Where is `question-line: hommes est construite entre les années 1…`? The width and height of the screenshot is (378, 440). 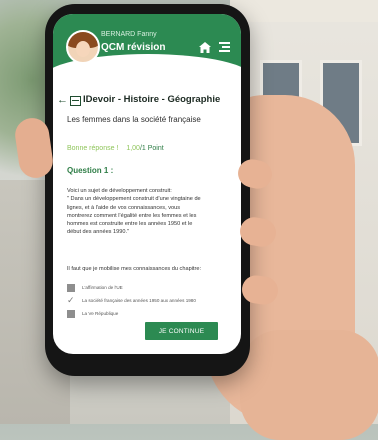
question-line: hommes est construite entre les années 1… is located at coordinates (130, 224).